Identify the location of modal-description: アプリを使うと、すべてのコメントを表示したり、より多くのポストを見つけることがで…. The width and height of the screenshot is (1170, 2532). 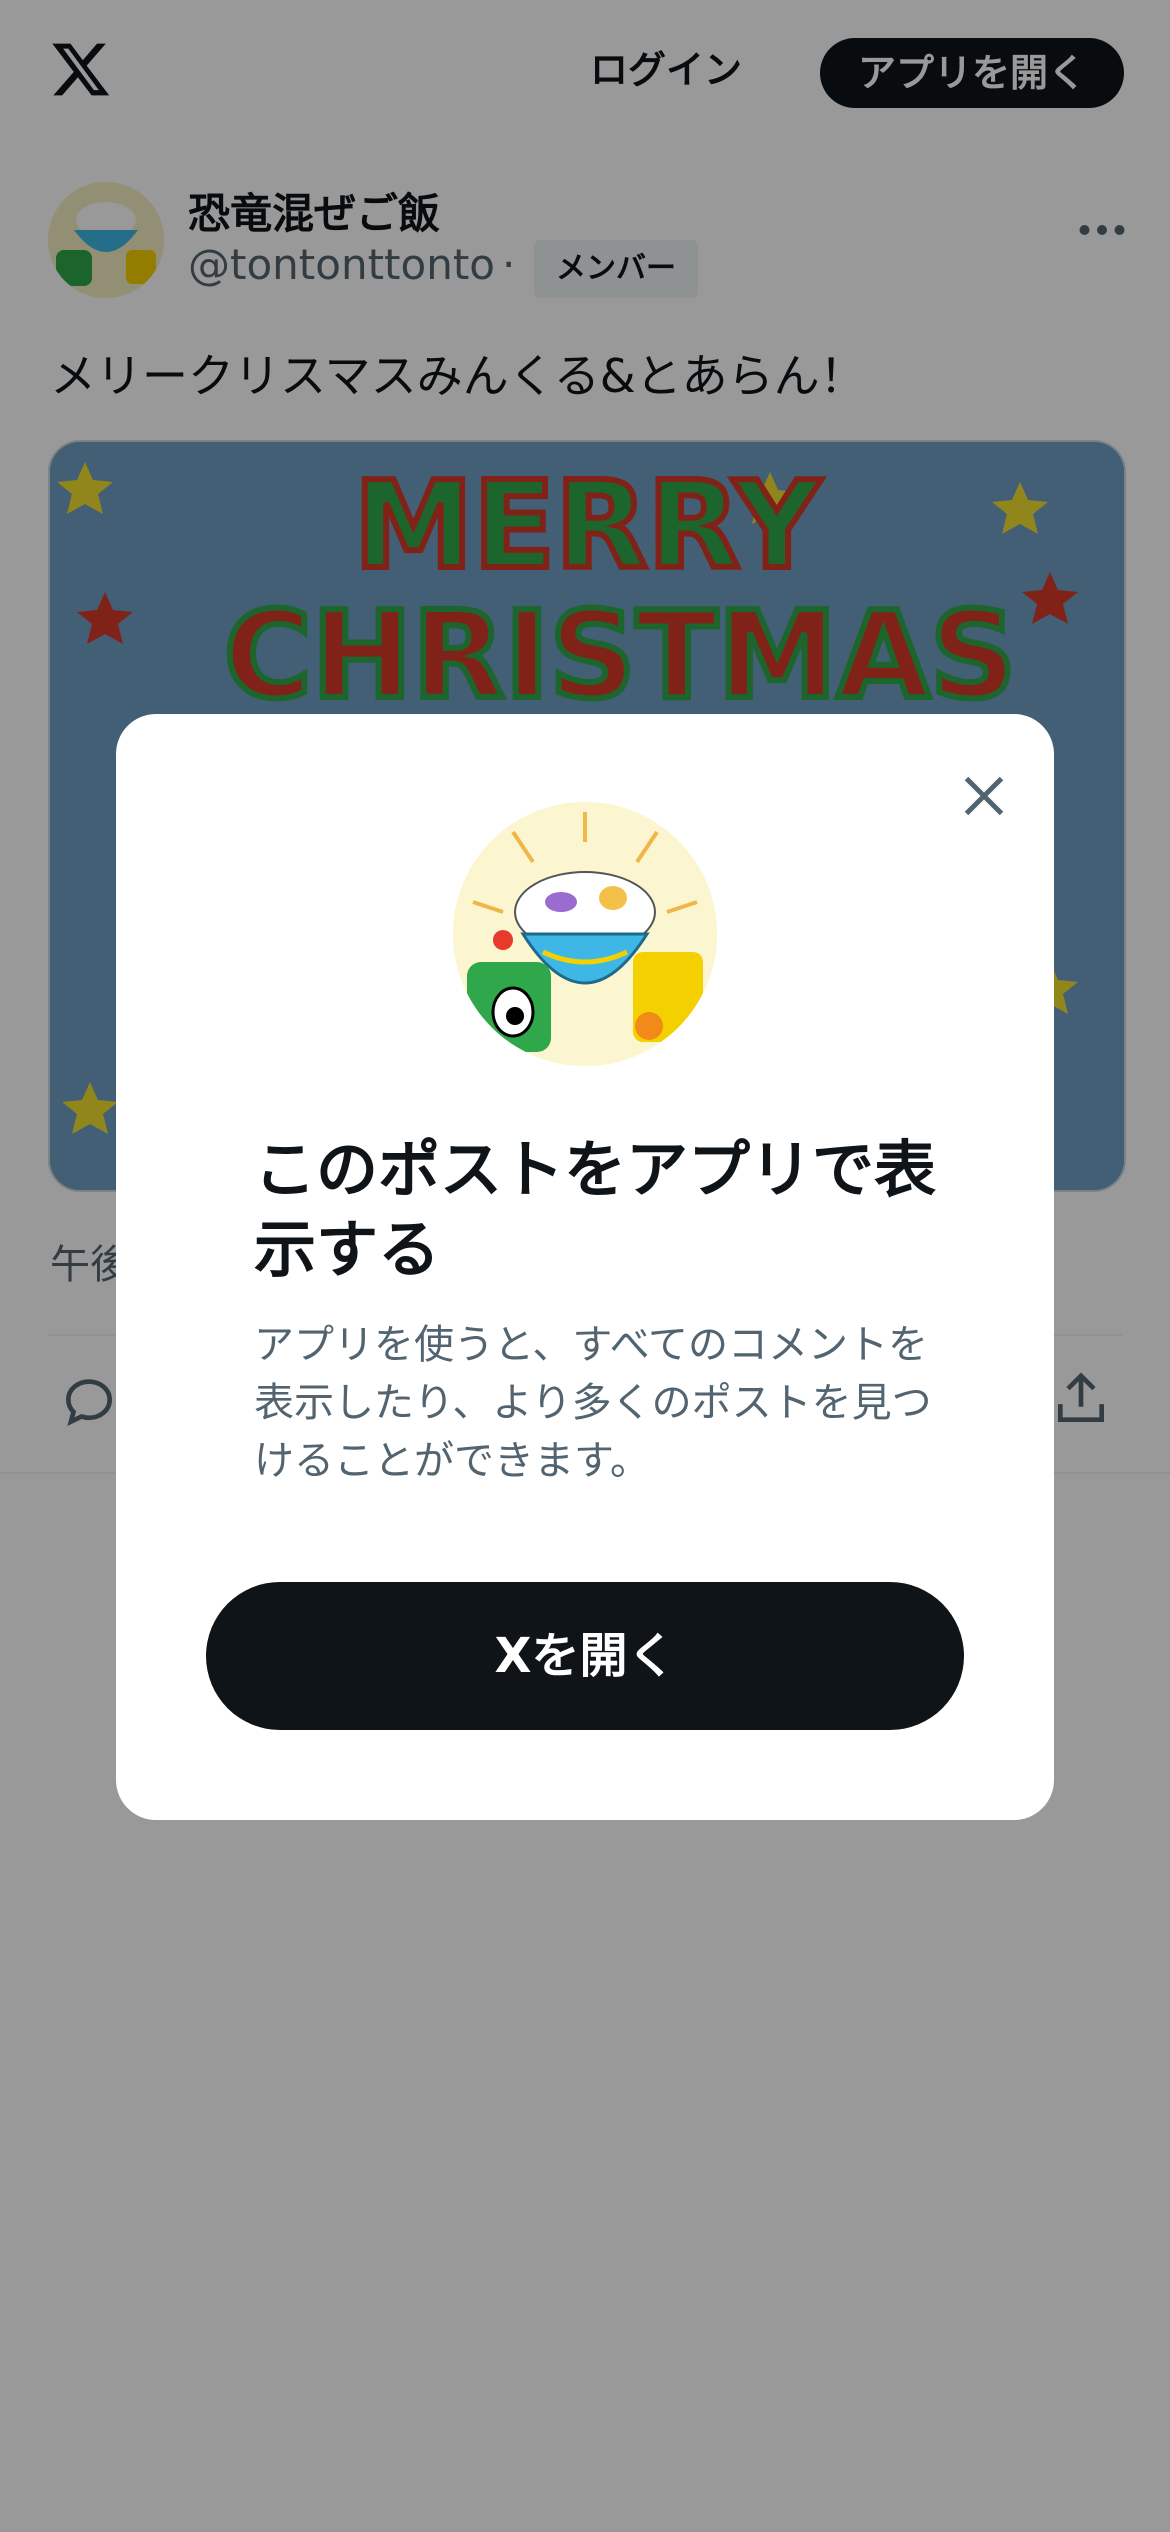
(593, 1403).